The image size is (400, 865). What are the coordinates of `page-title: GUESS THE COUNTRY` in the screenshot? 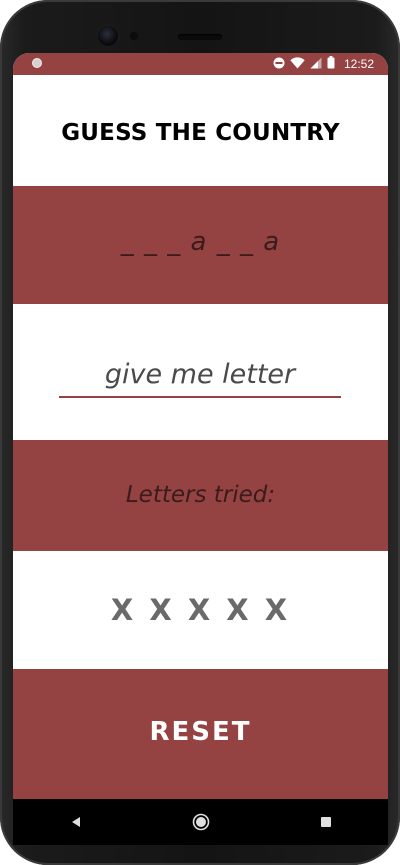 It's located at (200, 132).